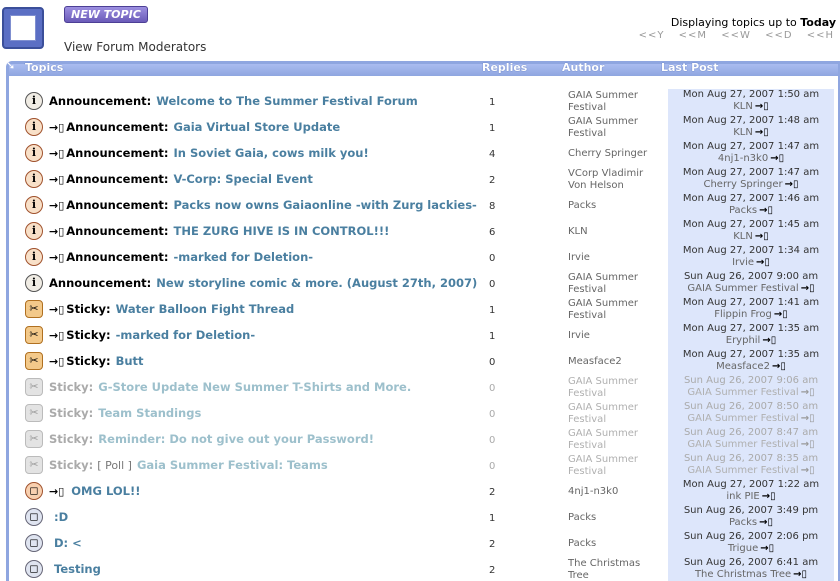 This screenshot has width=840, height=581. Describe the element at coordinates (243, 179) in the screenshot. I see `topic-link: V-Corp: Special Event` at that location.